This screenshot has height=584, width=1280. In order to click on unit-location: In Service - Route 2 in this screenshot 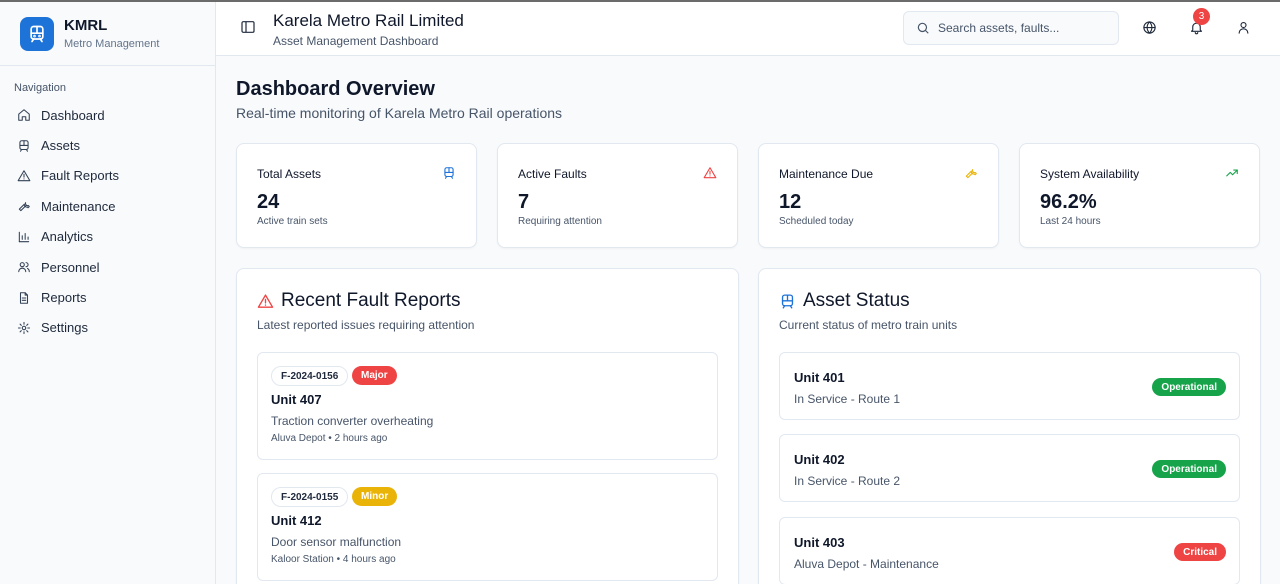, I will do `click(847, 481)`.